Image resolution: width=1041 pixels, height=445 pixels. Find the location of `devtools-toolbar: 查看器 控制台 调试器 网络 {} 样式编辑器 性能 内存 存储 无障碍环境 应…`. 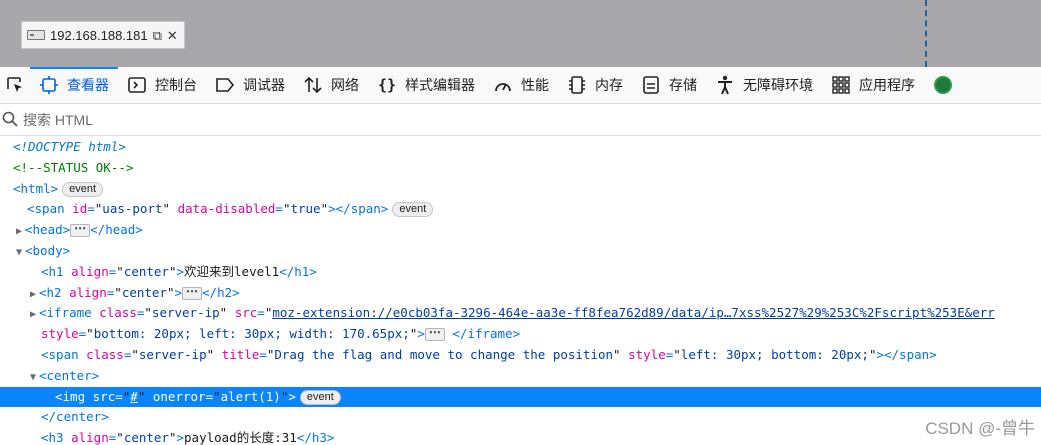

devtools-toolbar: 查看器 控制台 调试器 网络 {} 样式编辑器 性能 内存 存储 无障碍环境 应… is located at coordinates (520, 85).